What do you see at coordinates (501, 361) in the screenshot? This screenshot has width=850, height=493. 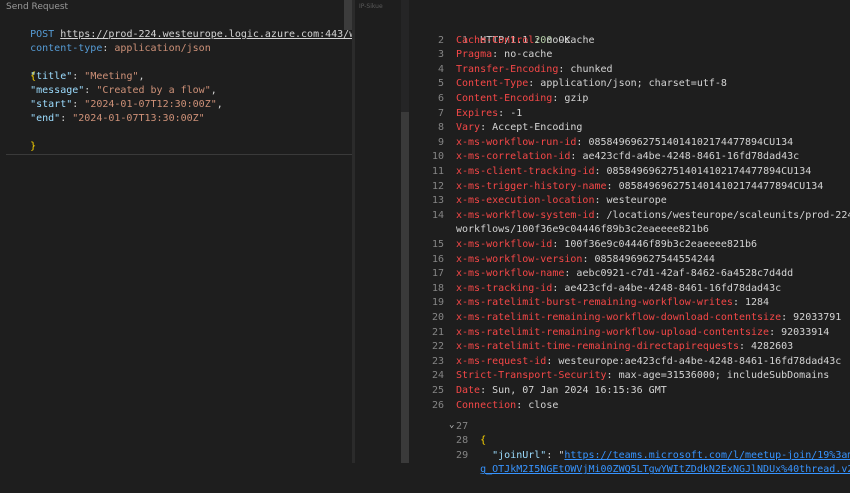 I see `response-header-key: x-ms-request-id` at bounding box center [501, 361].